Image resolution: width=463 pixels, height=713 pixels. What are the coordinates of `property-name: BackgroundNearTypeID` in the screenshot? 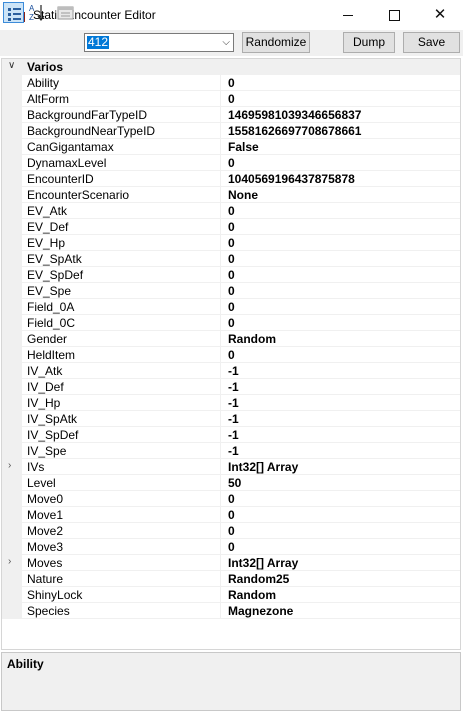 It's located at (91, 131).